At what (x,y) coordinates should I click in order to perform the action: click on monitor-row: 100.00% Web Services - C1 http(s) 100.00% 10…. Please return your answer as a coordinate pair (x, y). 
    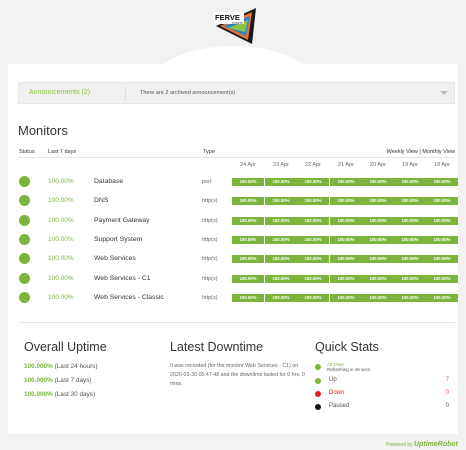
    Looking at the image, I should click on (238, 279).